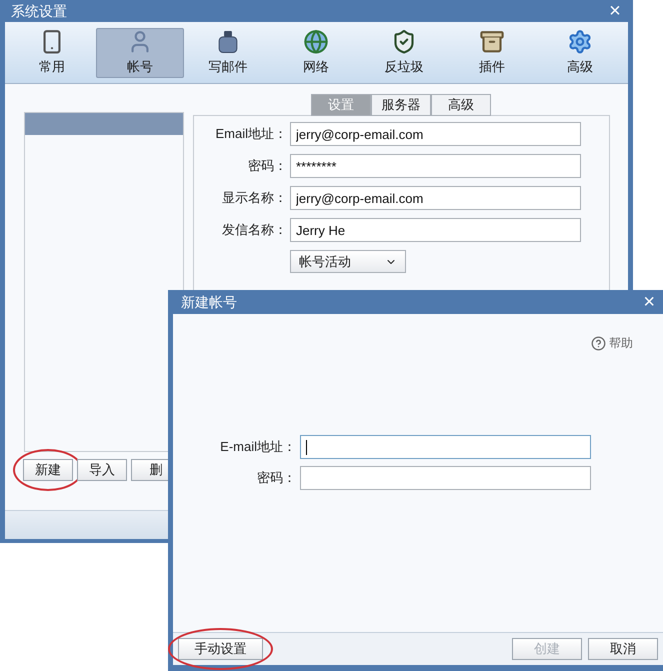 This screenshot has width=663, height=671. What do you see at coordinates (348, 261) in the screenshot?
I see `dropdown: 帐号活动` at bounding box center [348, 261].